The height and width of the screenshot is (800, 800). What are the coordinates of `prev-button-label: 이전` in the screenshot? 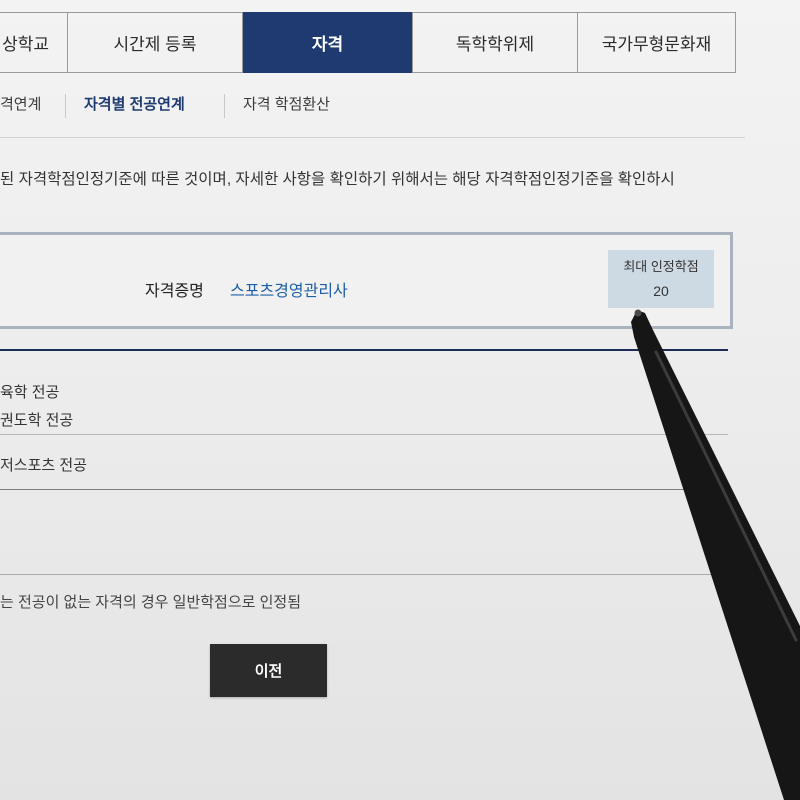 It's located at (268, 671).